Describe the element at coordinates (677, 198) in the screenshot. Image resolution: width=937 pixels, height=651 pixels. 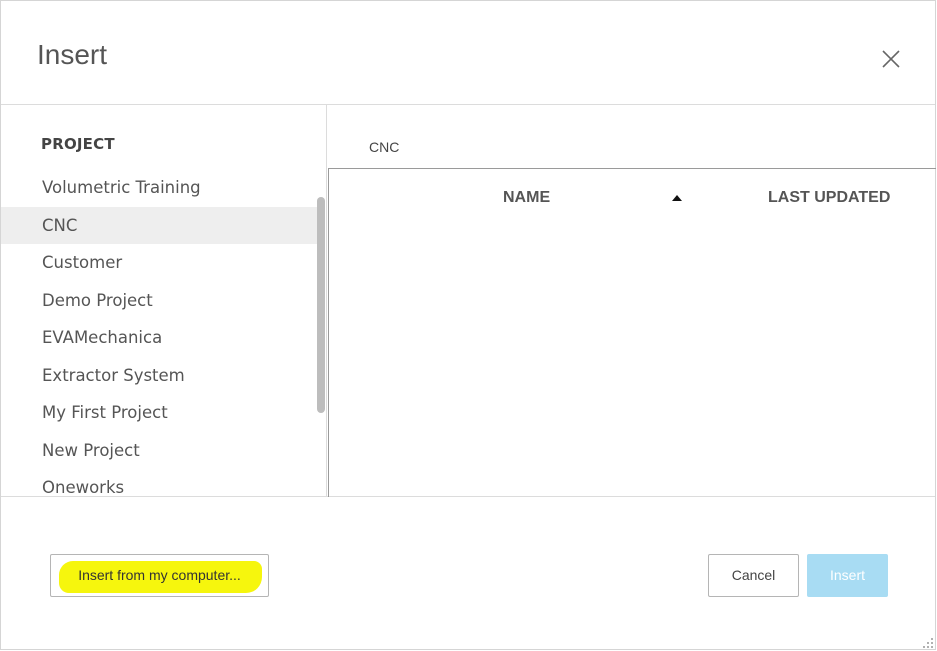
I see `sort-ascending-icon` at that location.